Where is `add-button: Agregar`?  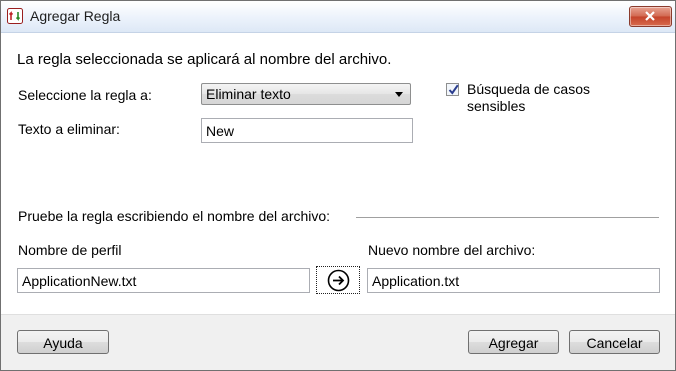 add-button: Agregar is located at coordinates (513, 342).